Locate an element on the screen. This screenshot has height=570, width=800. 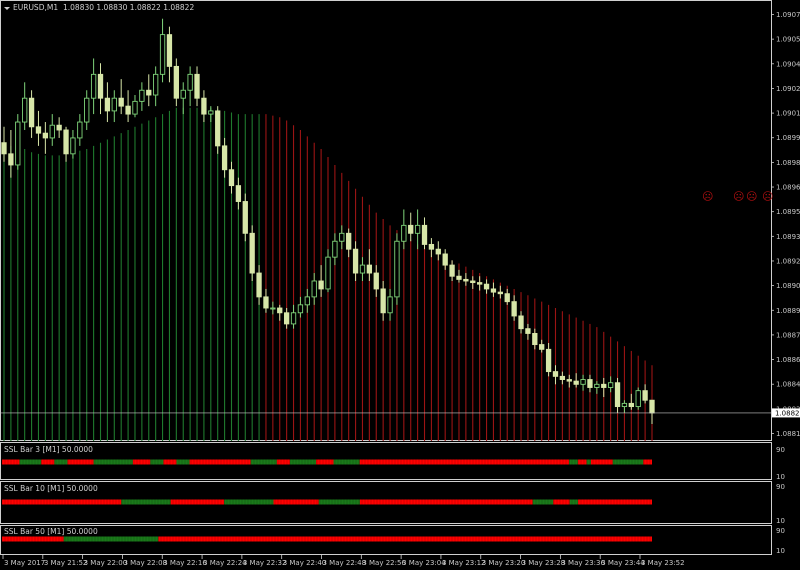
ssl-panel-title: SSL Bar 3 [M1] 50.0000 is located at coordinates (48, 449).